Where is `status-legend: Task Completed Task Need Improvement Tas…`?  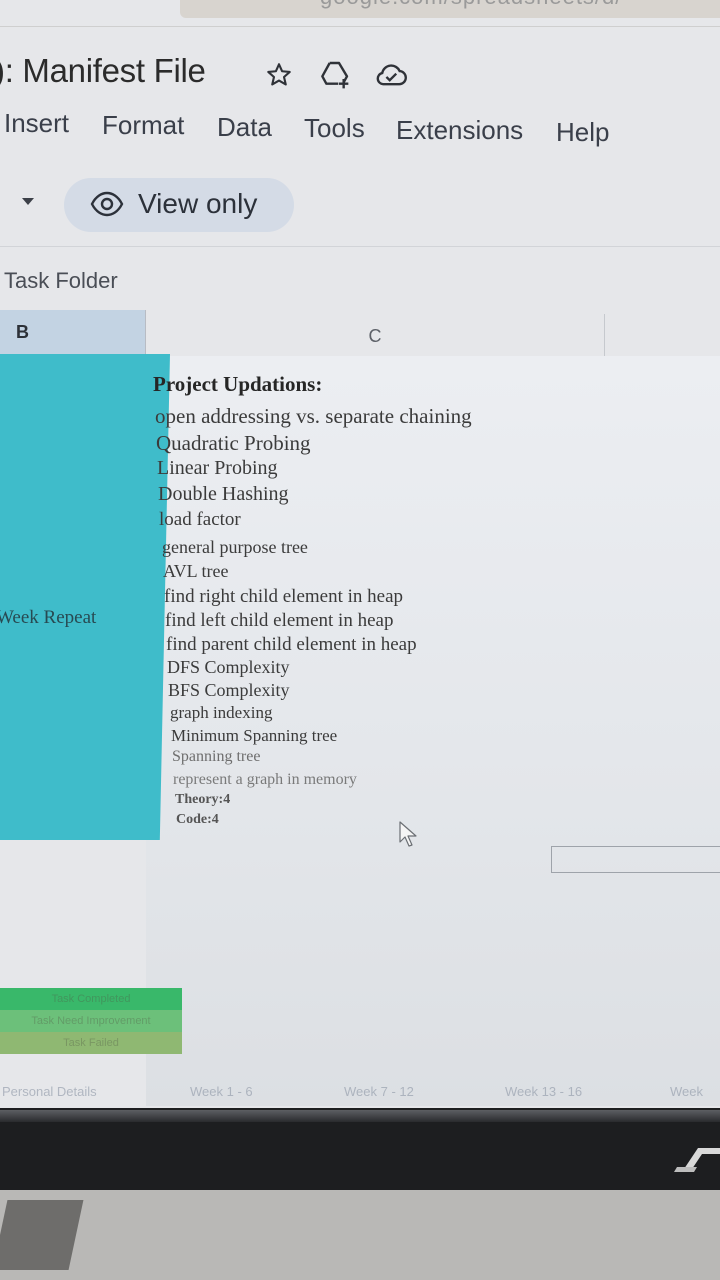 status-legend: Task Completed Task Need Improvement Tas… is located at coordinates (91, 1021).